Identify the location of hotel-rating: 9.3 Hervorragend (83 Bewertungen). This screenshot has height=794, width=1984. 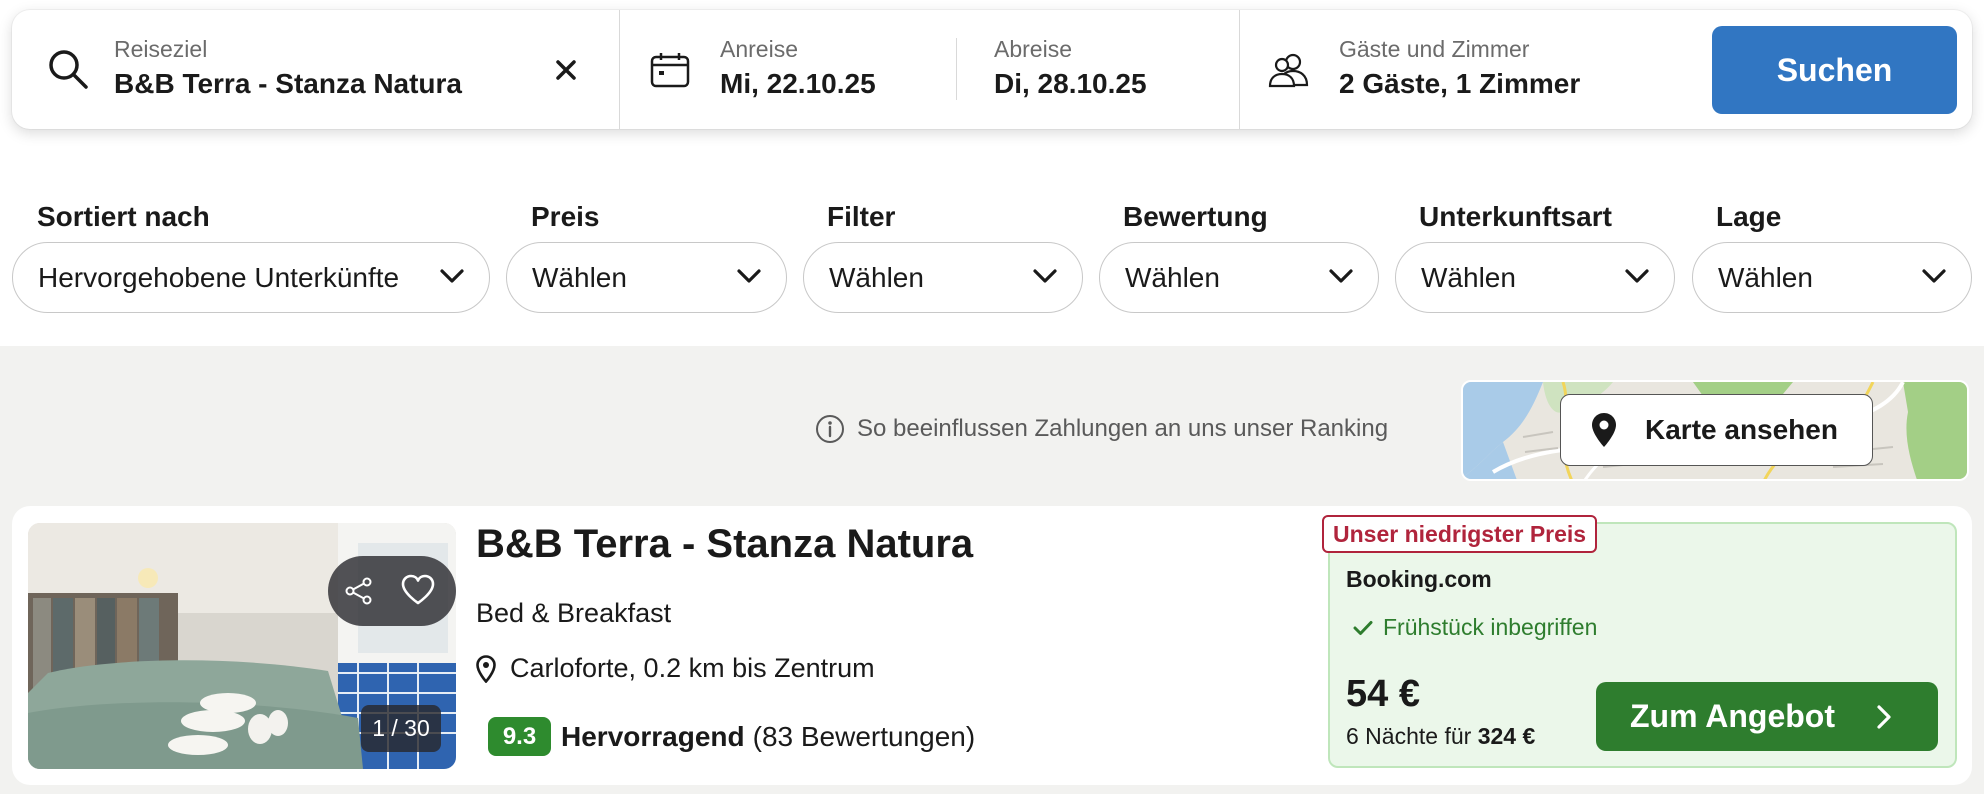
(731, 736).